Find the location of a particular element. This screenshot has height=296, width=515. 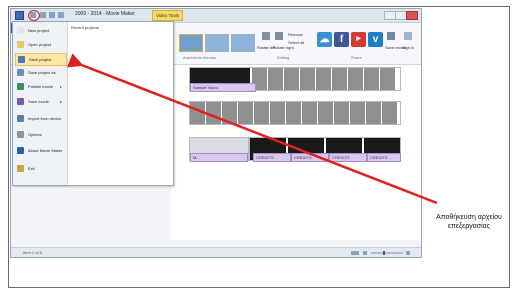

annotation-label: Αποθήκευση αρχείου επεξεργασίας is located at coordinates (469, 222).